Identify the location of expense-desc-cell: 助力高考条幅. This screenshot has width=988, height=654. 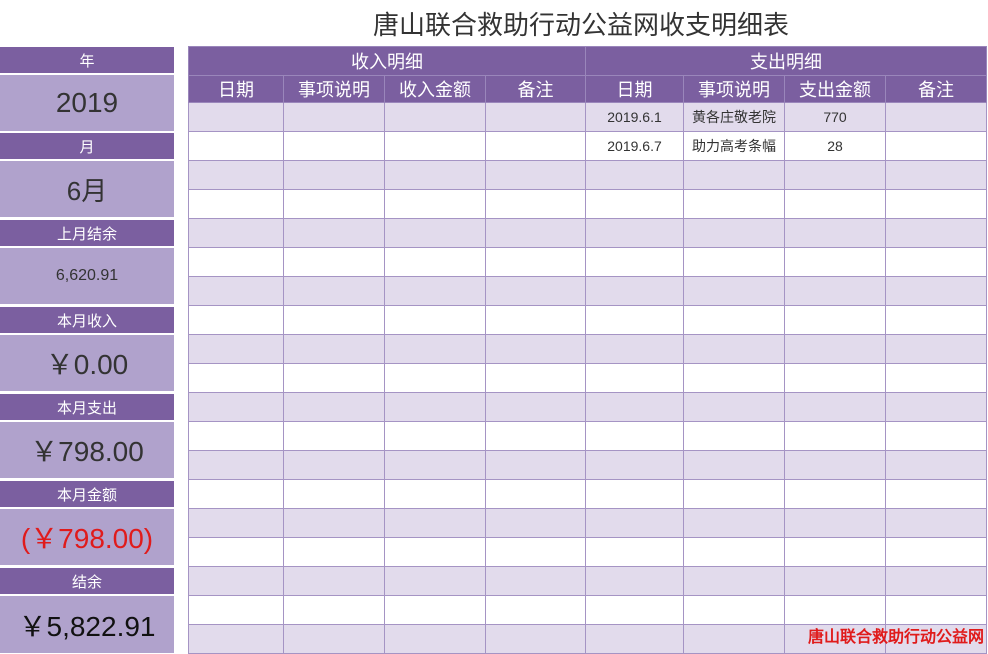
(734, 146).